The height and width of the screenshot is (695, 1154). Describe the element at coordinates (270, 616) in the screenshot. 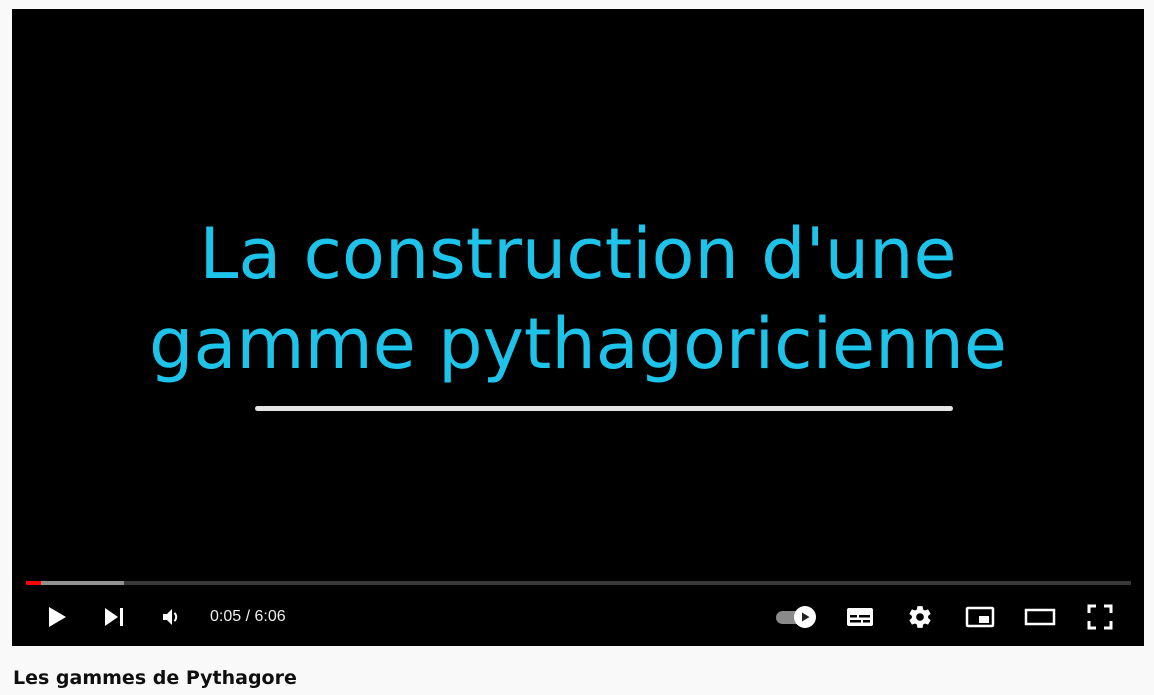

I see `duration: 6:06` at that location.